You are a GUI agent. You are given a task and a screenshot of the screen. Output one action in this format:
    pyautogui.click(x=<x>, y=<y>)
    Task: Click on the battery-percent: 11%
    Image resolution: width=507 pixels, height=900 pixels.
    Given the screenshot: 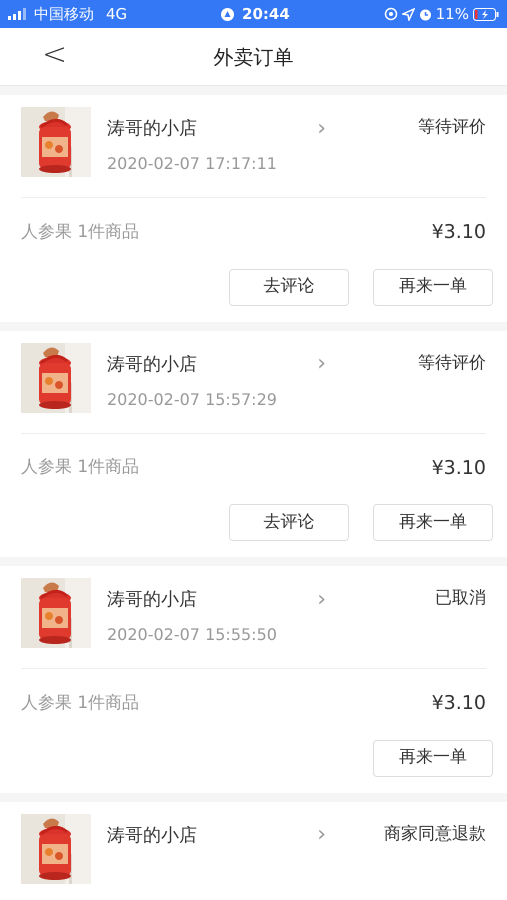 What is the action you would take?
    pyautogui.click(x=452, y=14)
    